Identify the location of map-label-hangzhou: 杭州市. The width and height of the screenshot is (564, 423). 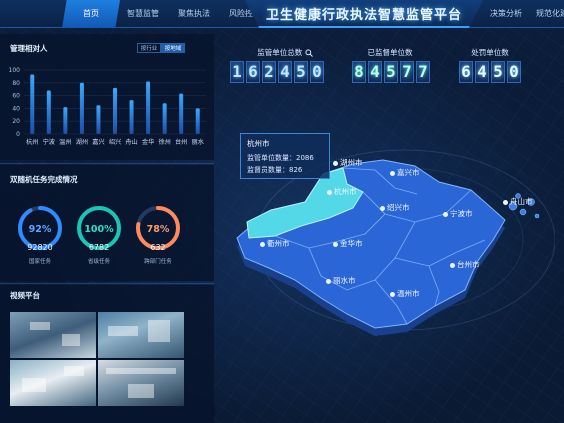
(342, 191).